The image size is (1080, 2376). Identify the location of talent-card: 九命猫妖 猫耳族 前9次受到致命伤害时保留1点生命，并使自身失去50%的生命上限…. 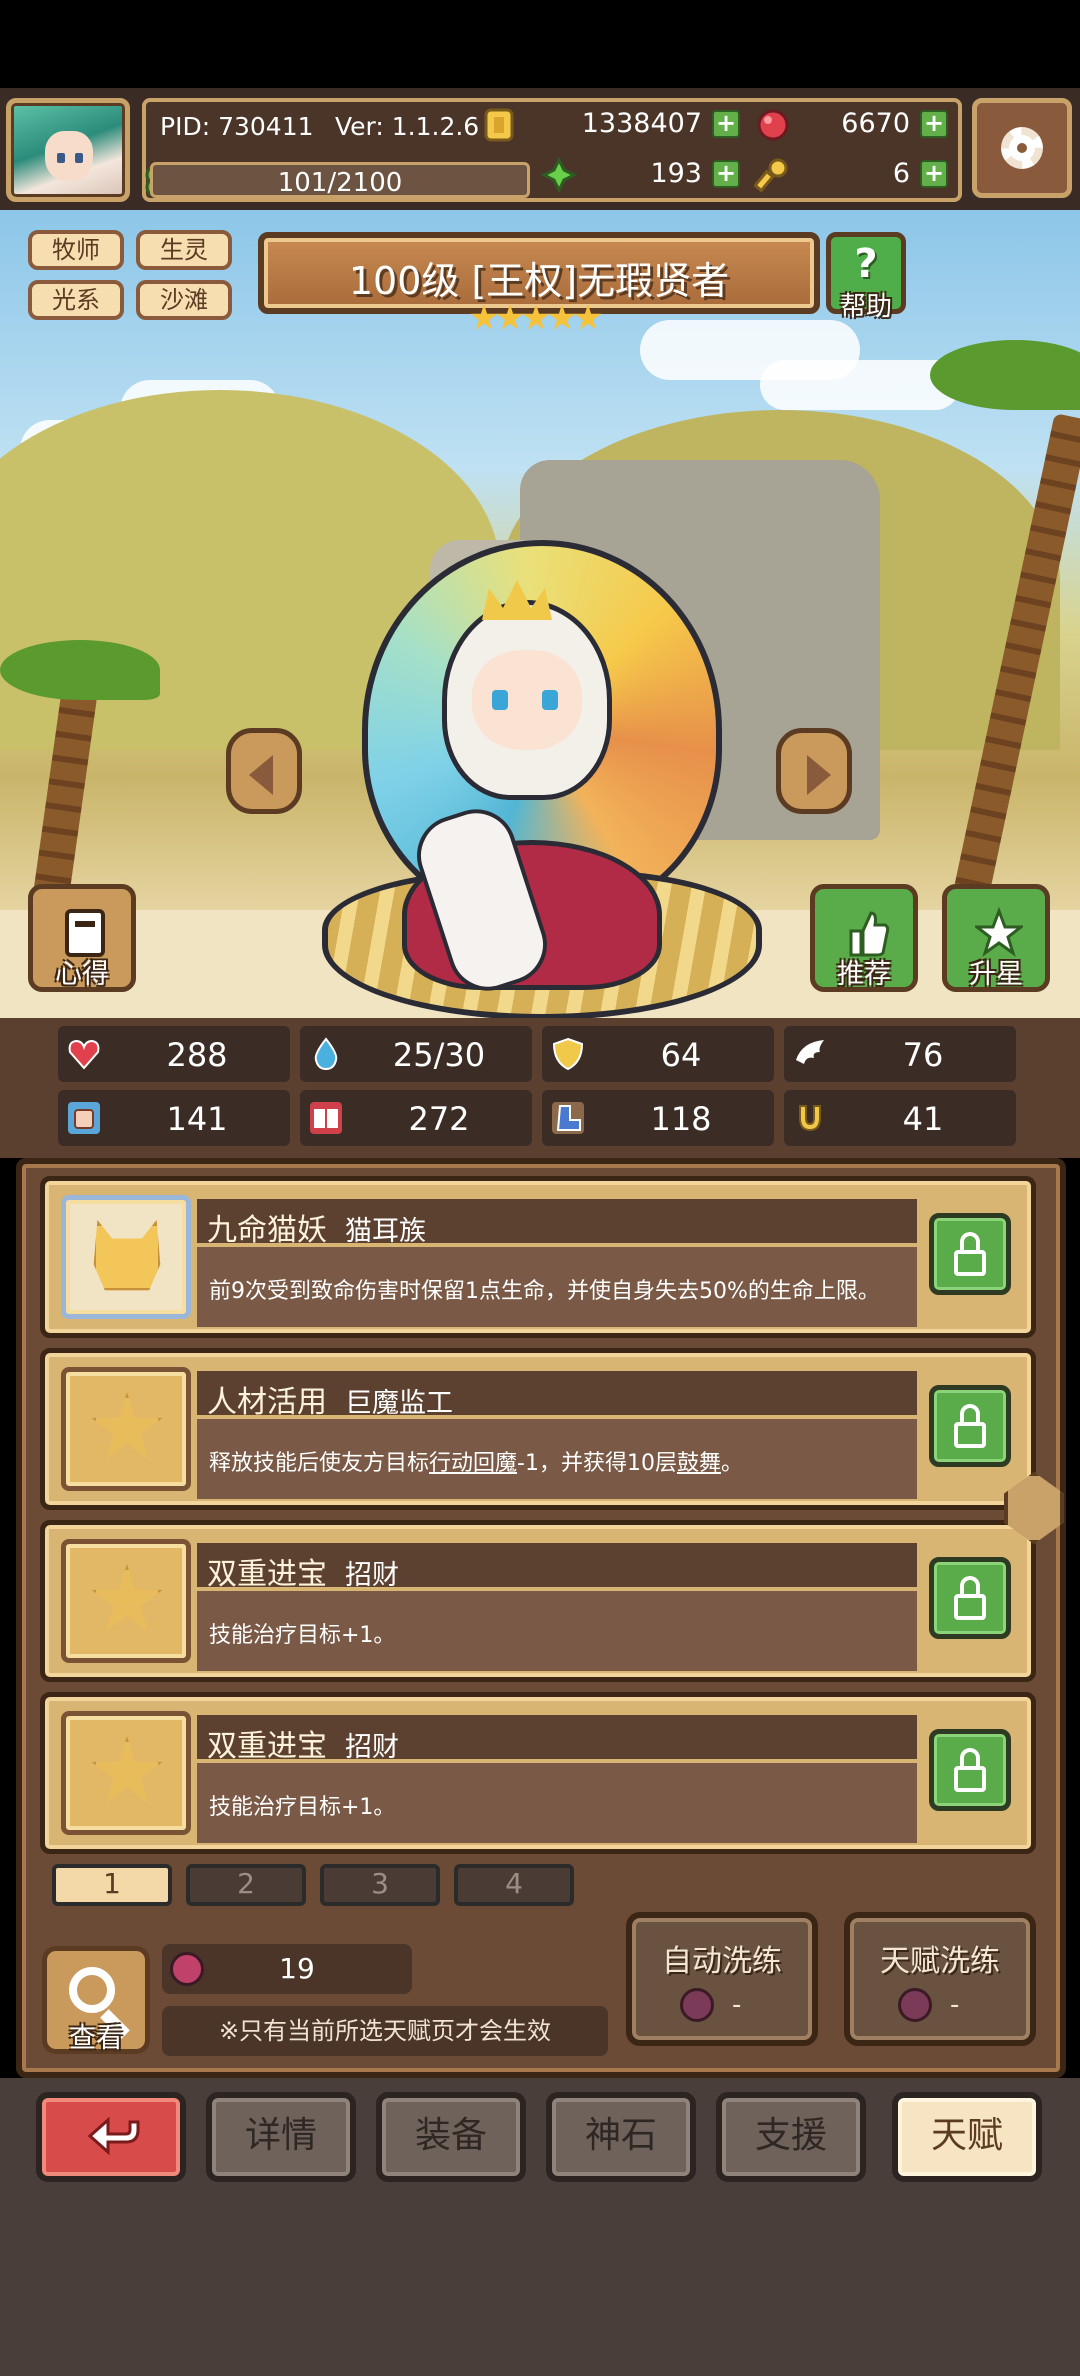
(538, 1257).